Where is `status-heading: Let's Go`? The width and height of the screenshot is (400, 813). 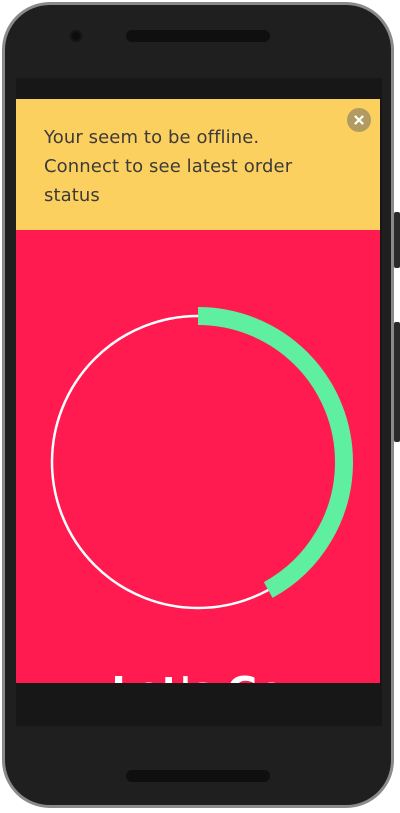
status-heading: Let's Go is located at coordinates (198, 676).